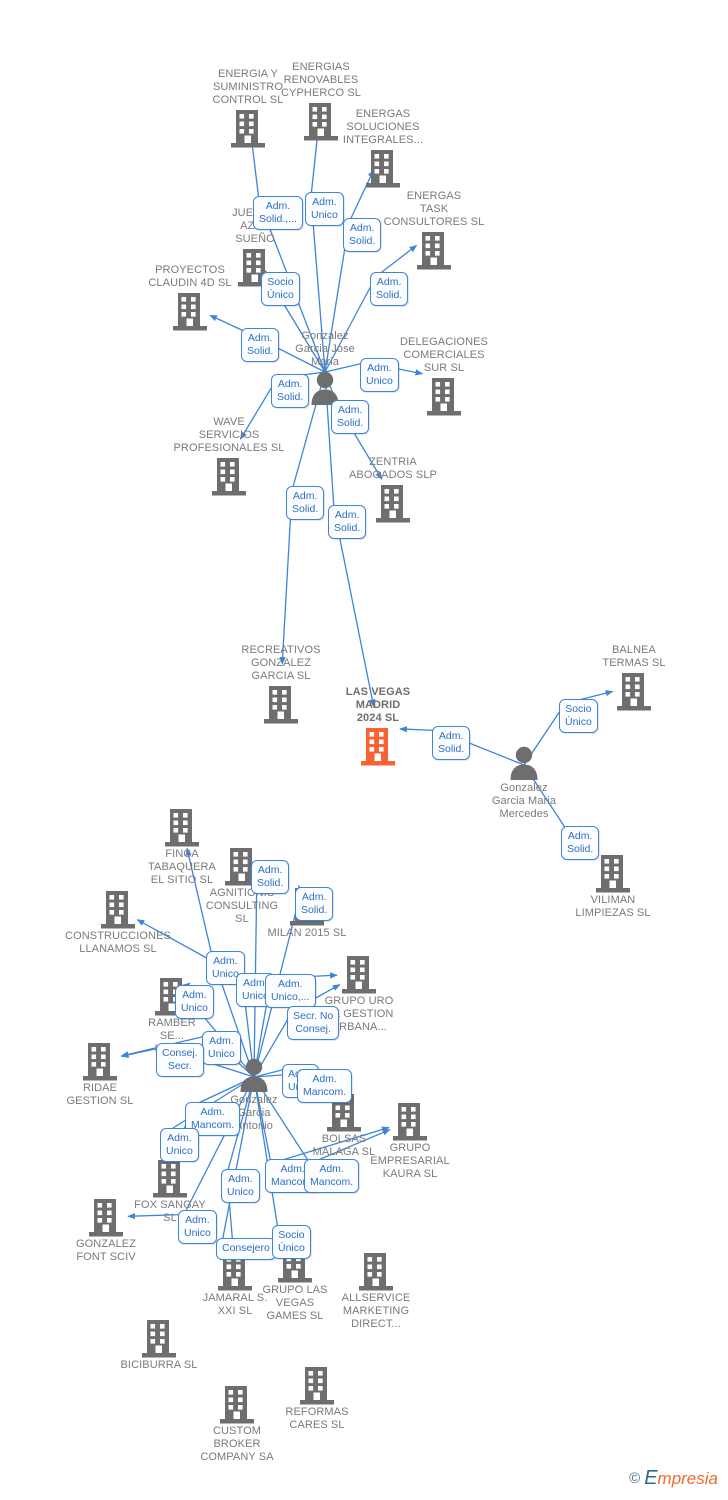 This screenshot has width=728, height=1500. I want to click on relation-chip: Consejero, so click(246, 1249).